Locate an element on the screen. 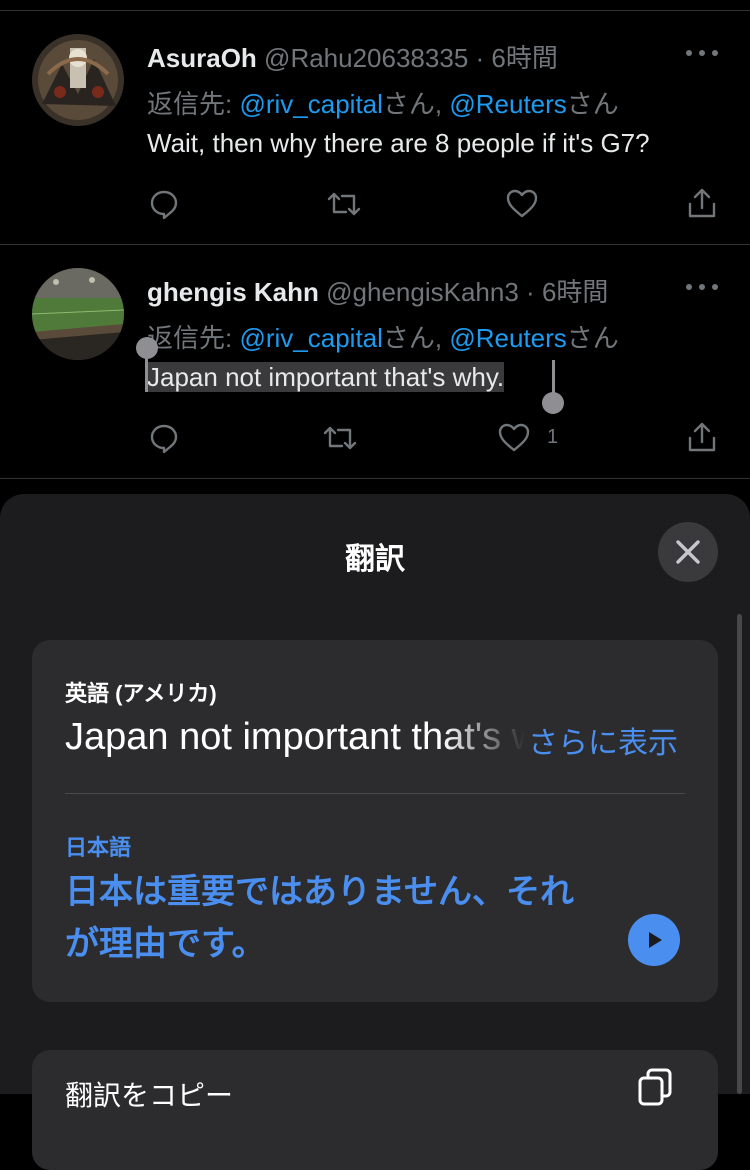 This screenshot has width=750, height=1170. close-button is located at coordinates (688, 552).